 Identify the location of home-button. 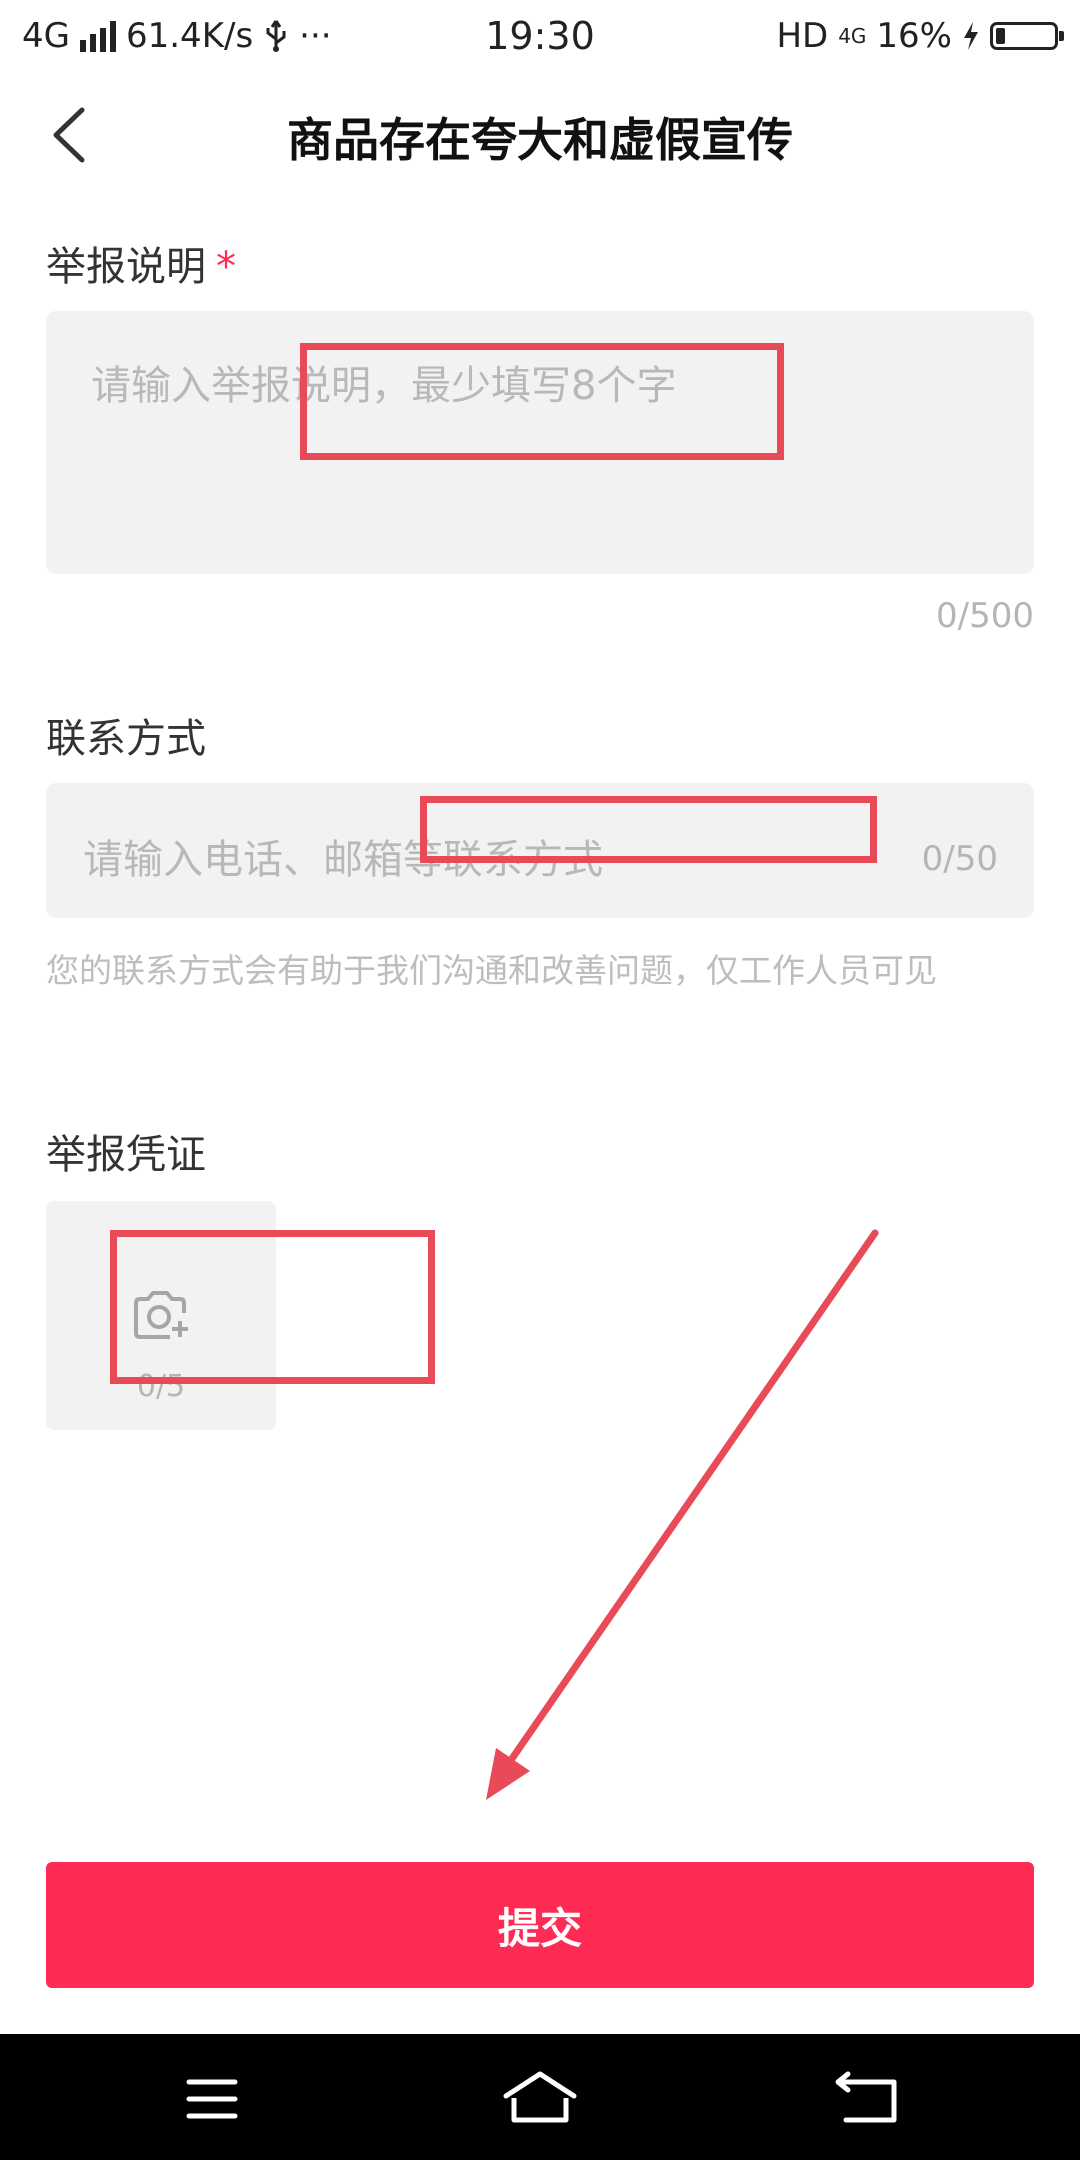
(540, 2099).